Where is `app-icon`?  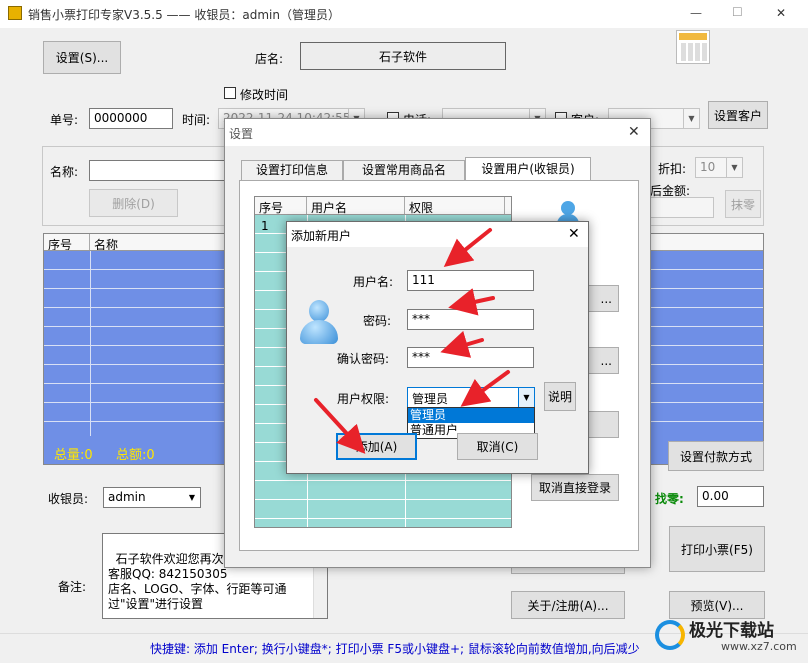
app-icon is located at coordinates (15, 13).